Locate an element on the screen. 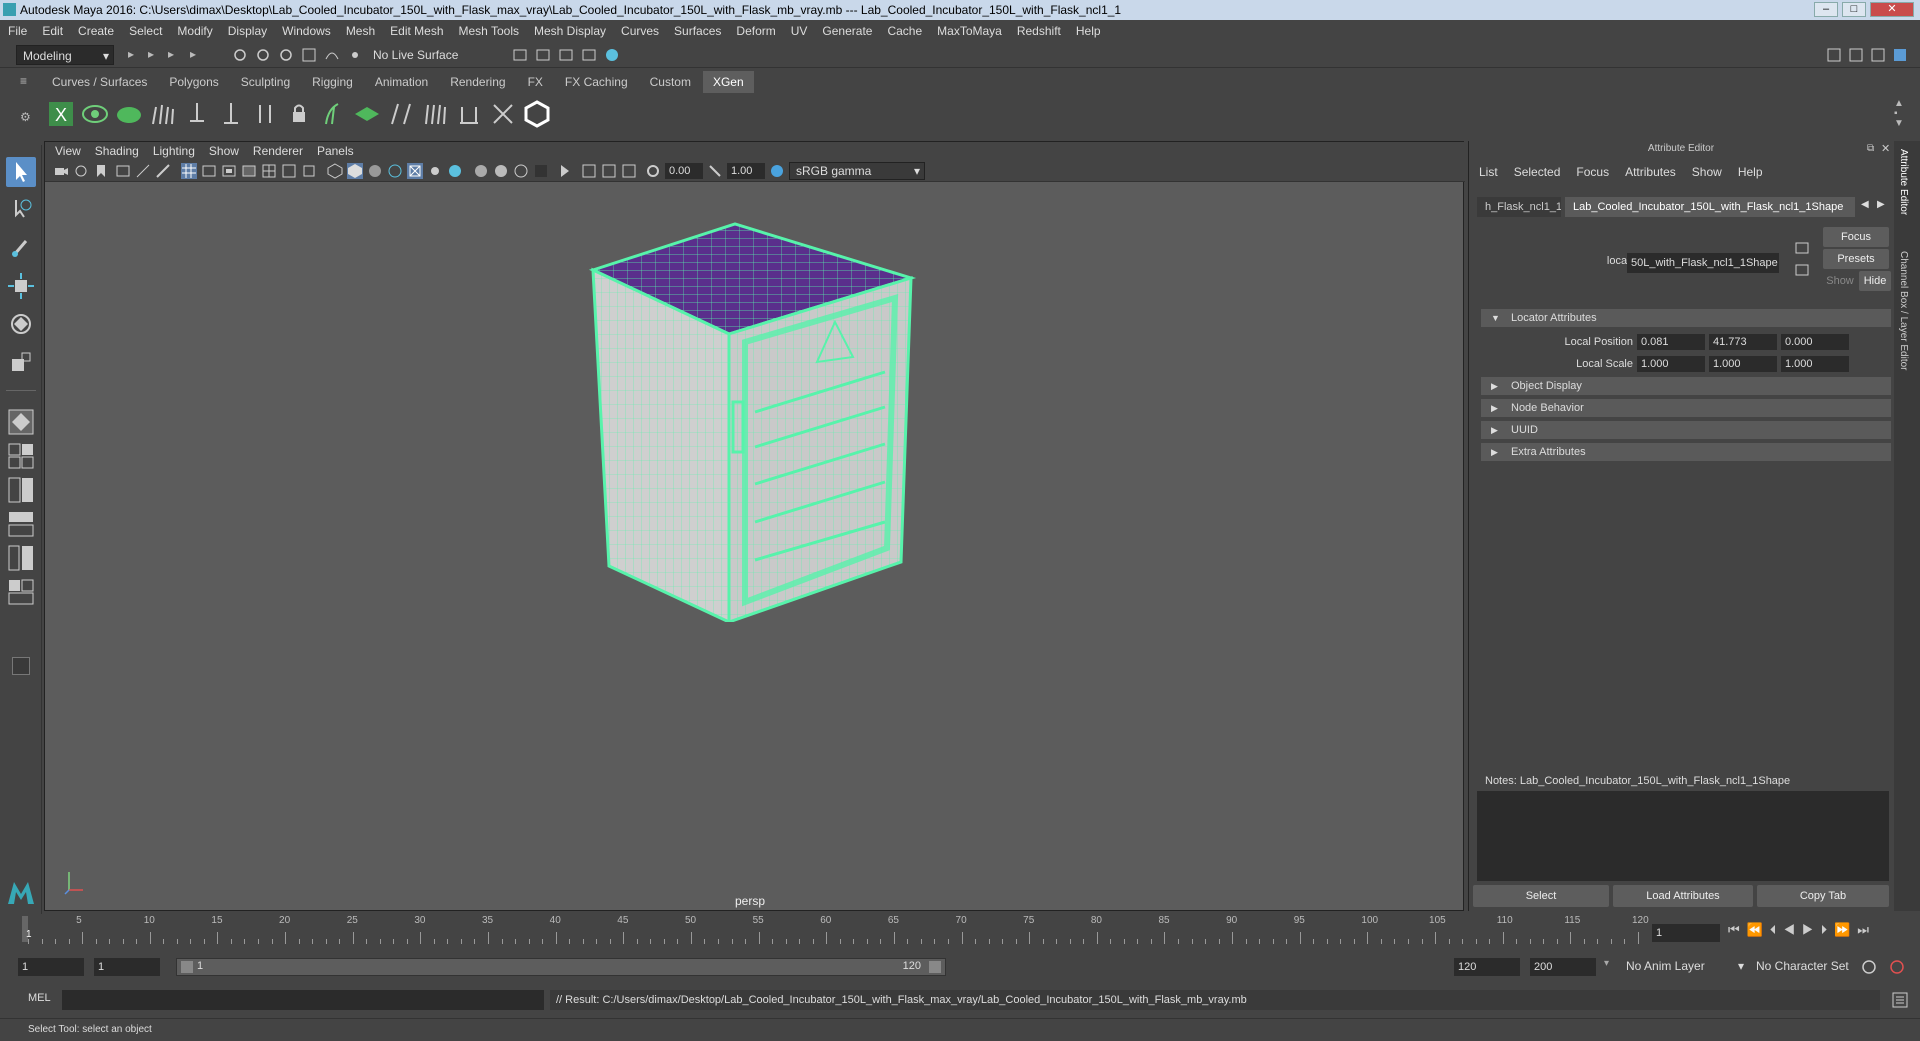 The height and width of the screenshot is (1041, 1920). attr-menu-focus: Focus is located at coordinates (1592, 172).